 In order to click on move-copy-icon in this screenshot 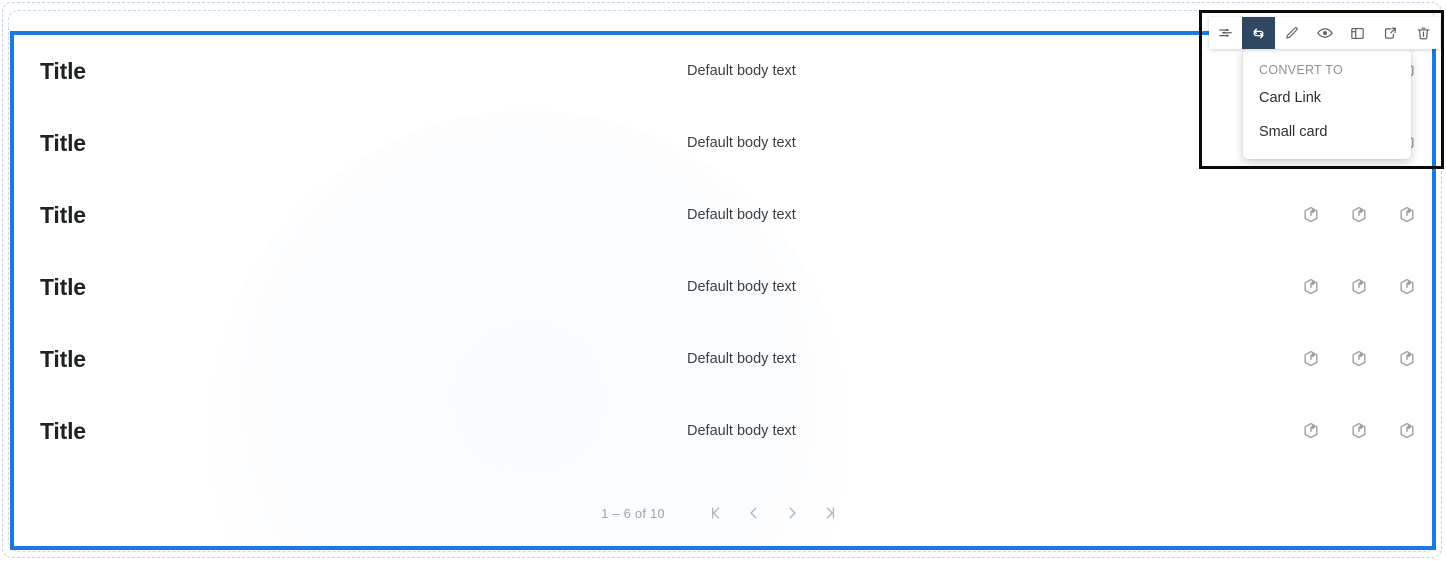, I will do `click(1390, 33)`.